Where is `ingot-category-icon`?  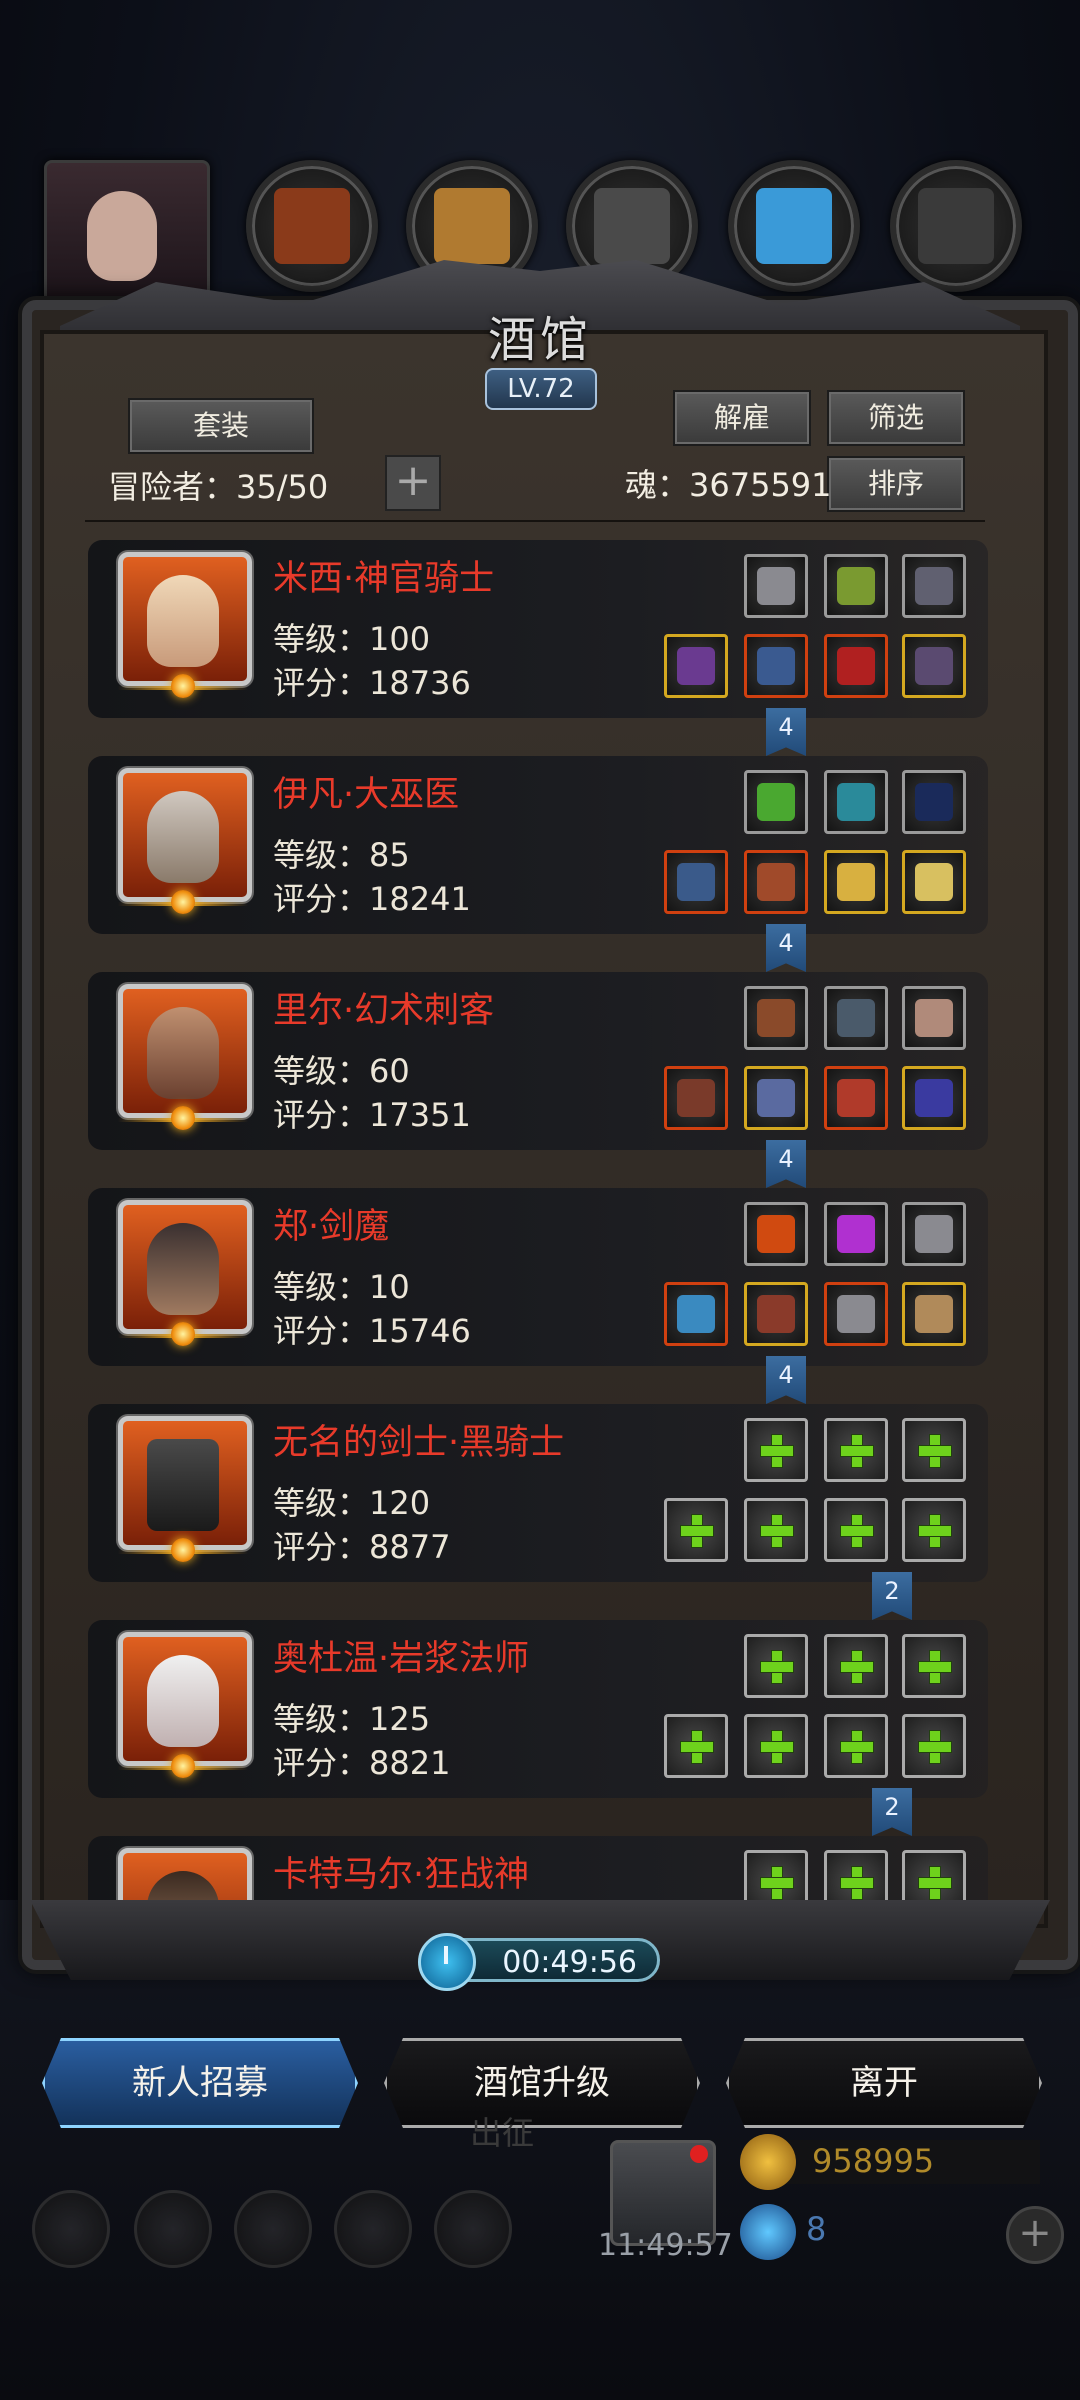 ingot-category-icon is located at coordinates (956, 226).